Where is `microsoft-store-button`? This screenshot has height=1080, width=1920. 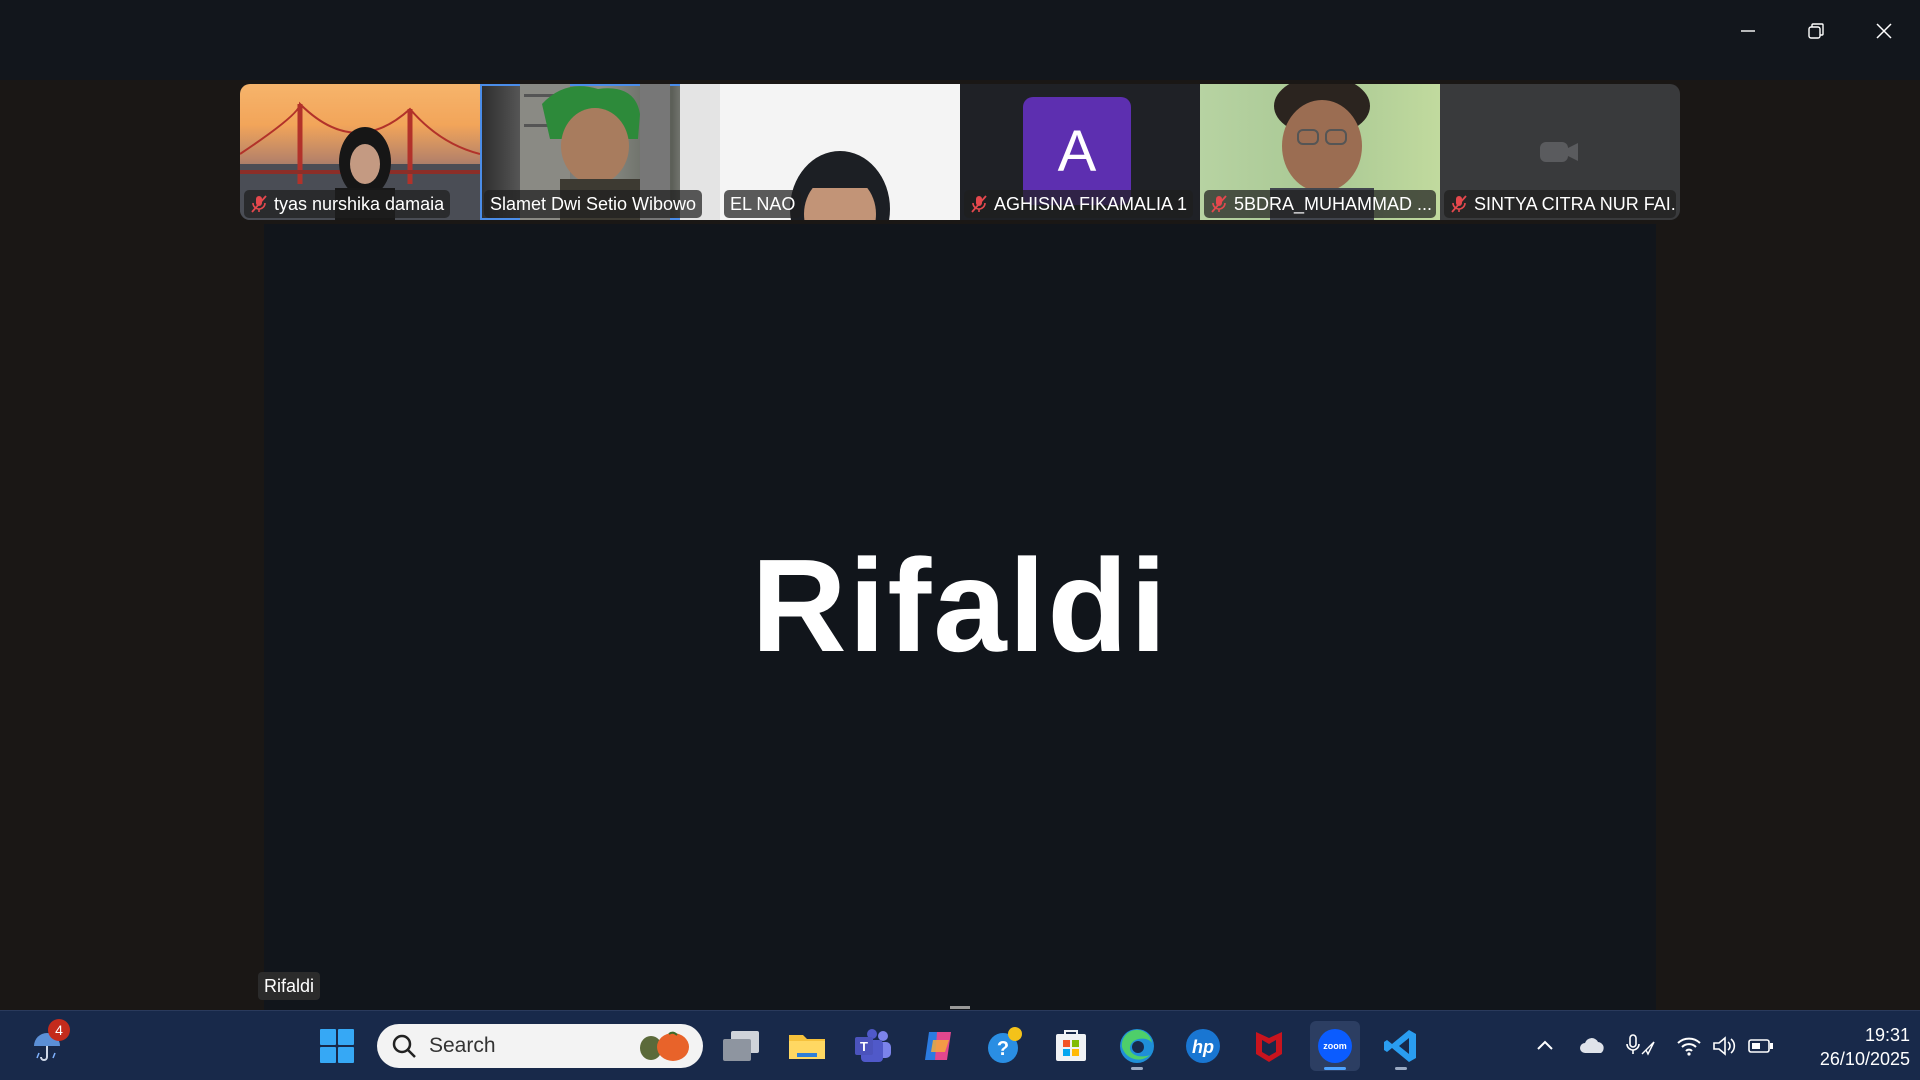
microsoft-store-button is located at coordinates (1071, 1046).